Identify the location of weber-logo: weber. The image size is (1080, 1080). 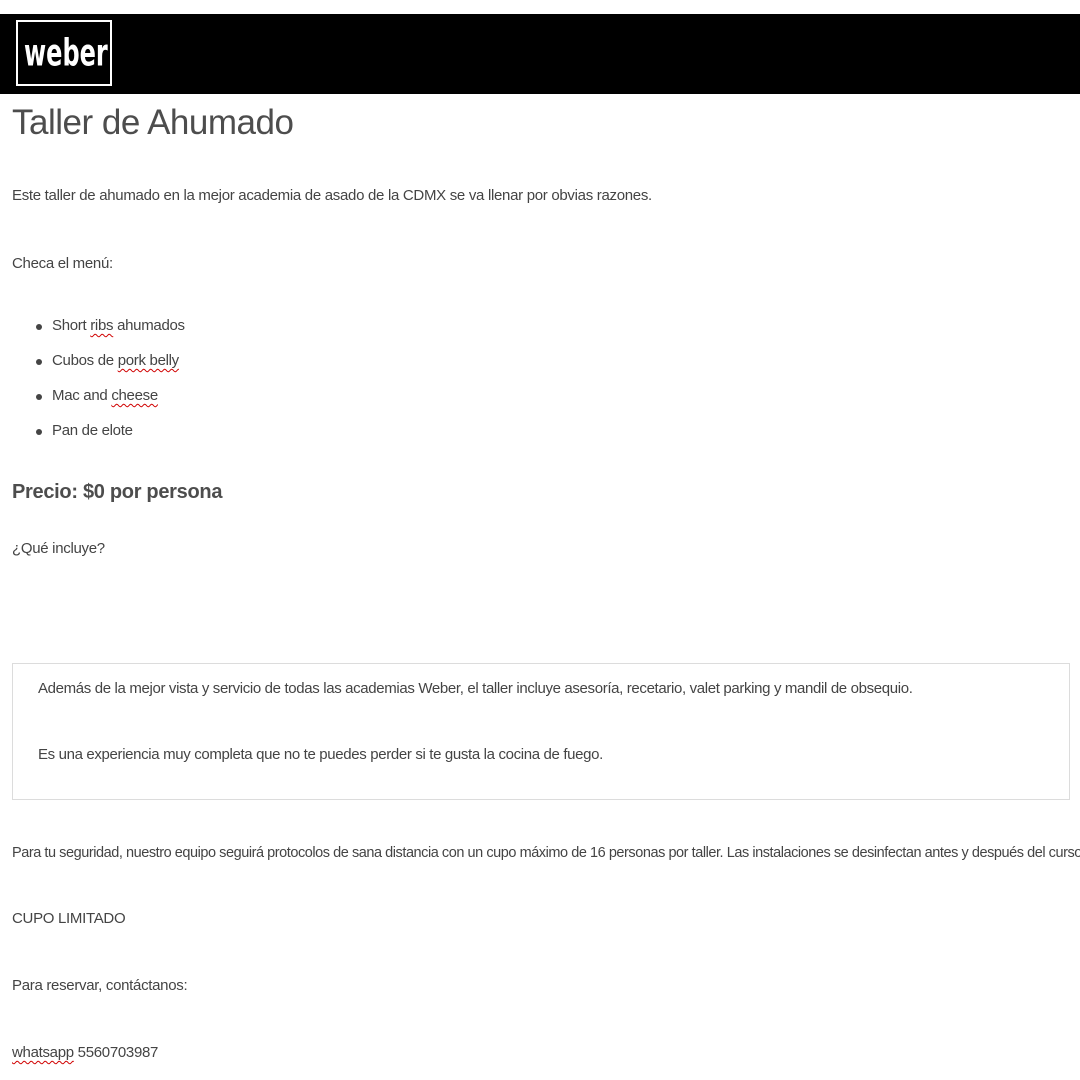
(64, 53).